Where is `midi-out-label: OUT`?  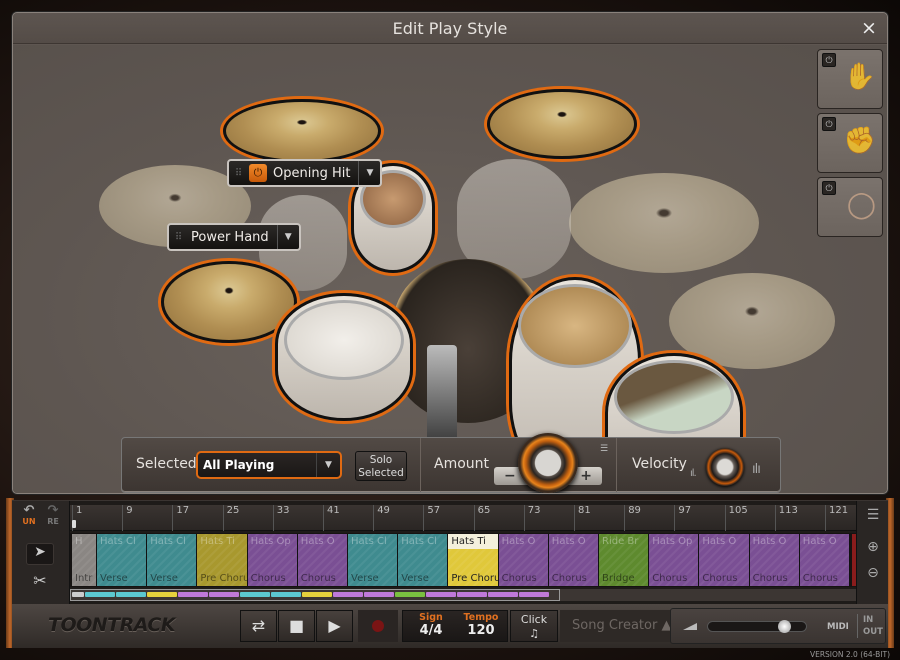 midi-out-label: OUT is located at coordinates (873, 632).